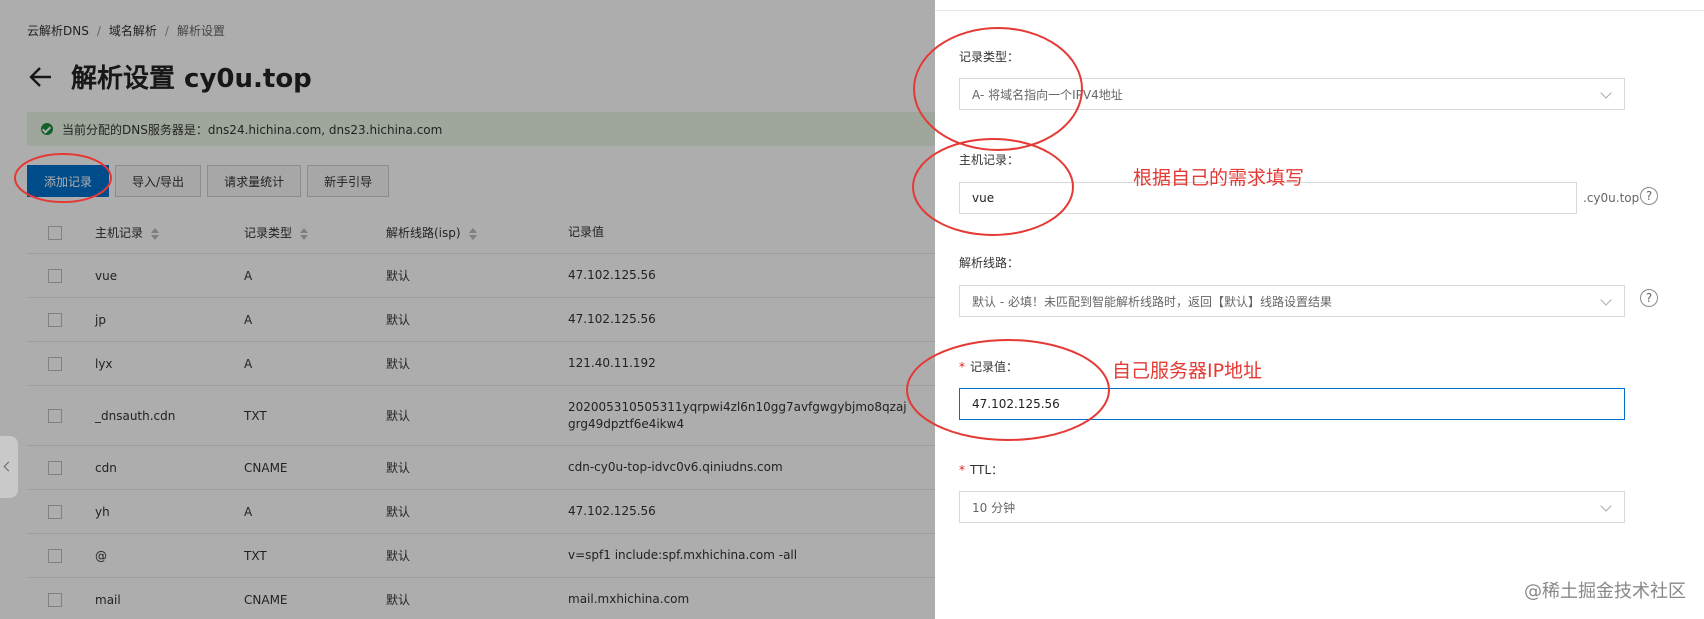 The width and height of the screenshot is (1704, 619). Describe the element at coordinates (981, 470) in the screenshot. I see `ttl-label: * TTL：` at that location.